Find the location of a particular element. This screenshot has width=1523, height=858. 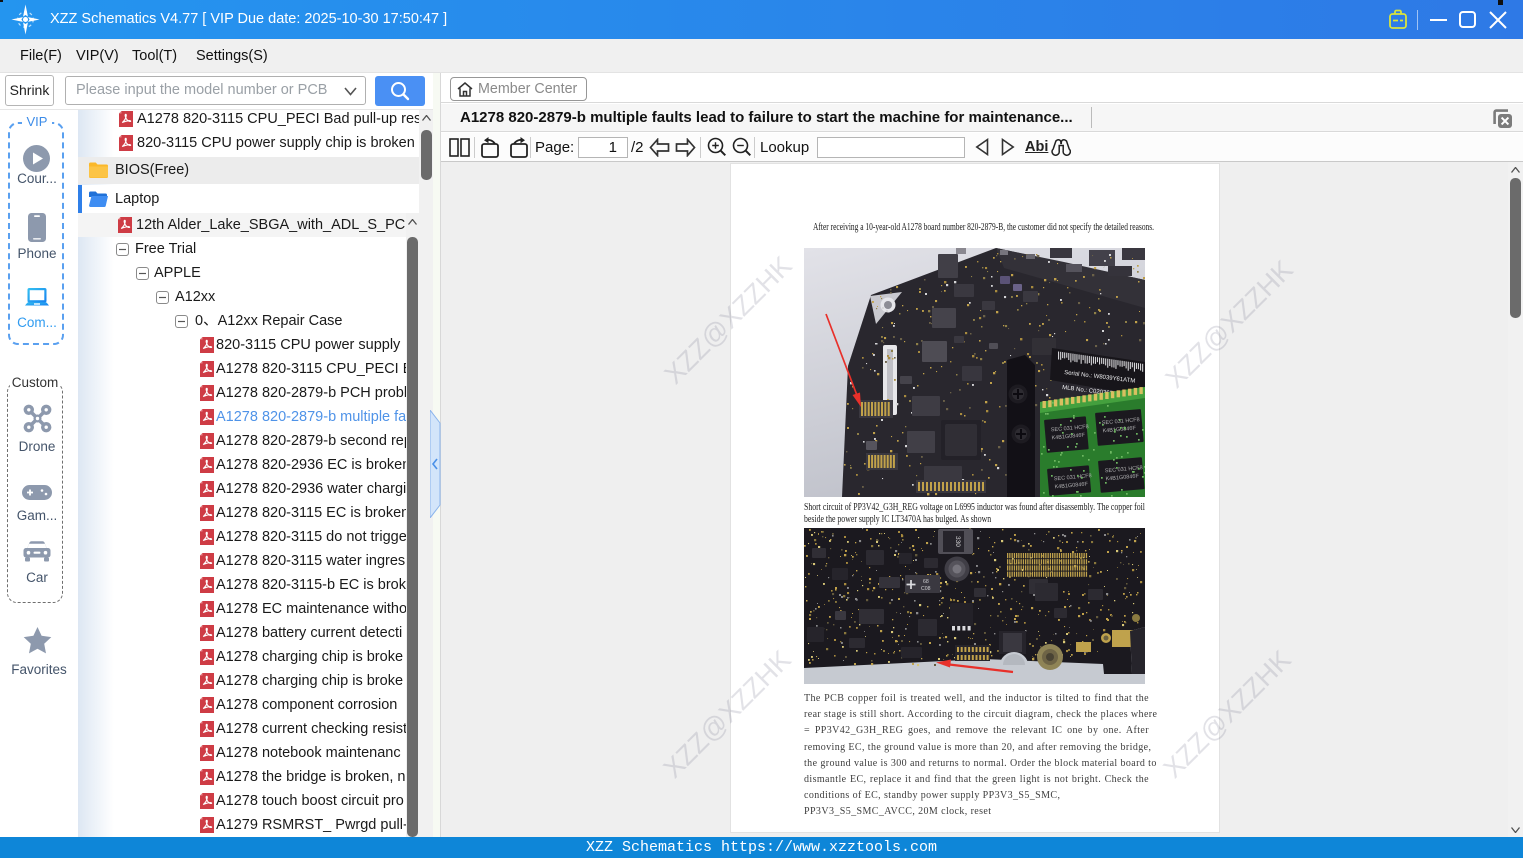

svg-text: 68 is located at coordinates (926, 582).